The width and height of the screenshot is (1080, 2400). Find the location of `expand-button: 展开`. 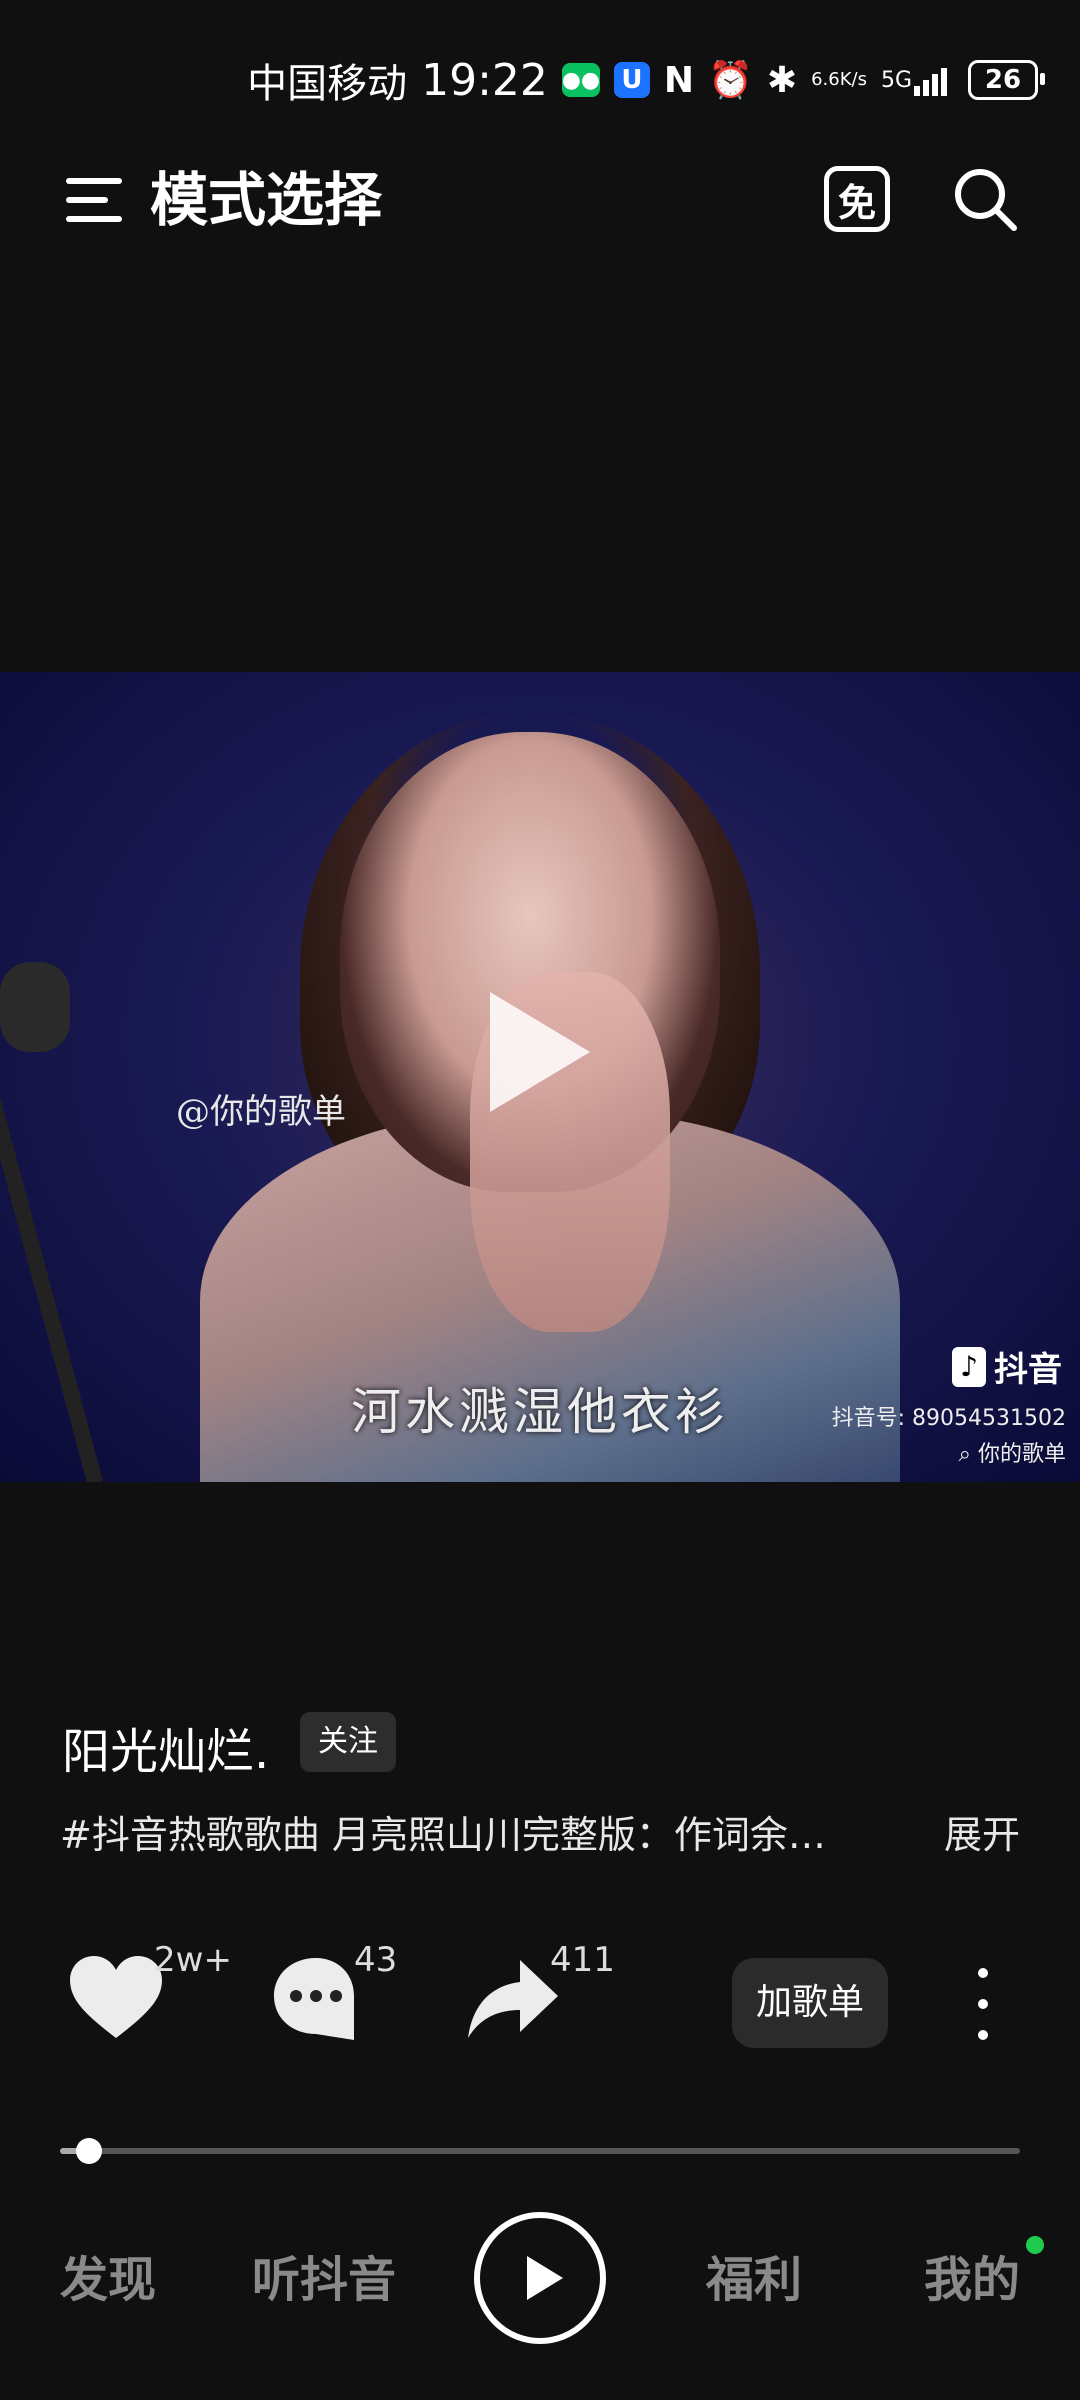

expand-button: 展开 is located at coordinates (982, 1831).